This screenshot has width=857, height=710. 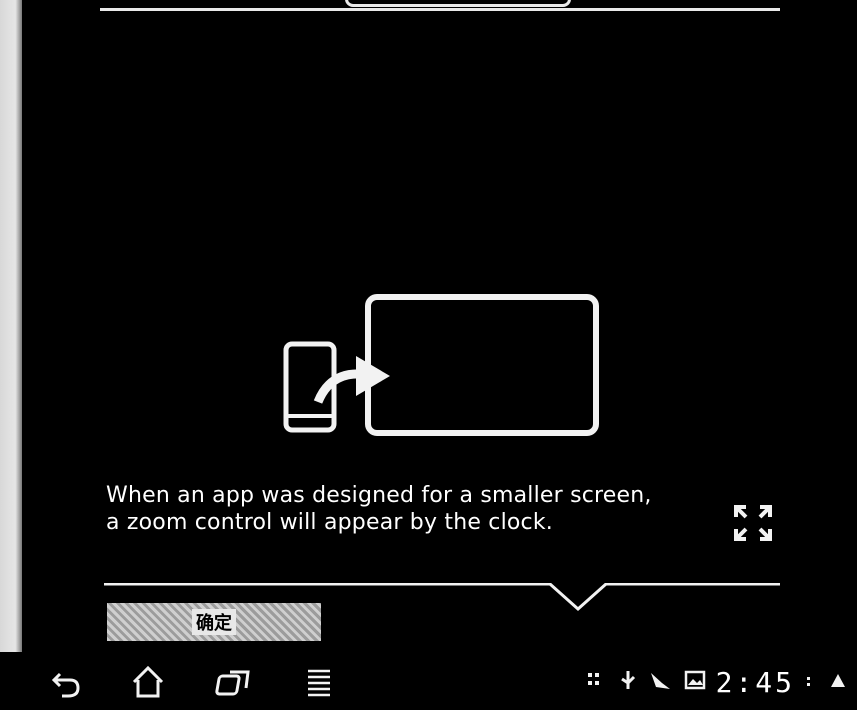 I want to click on ok-button: 确定, so click(x=214, y=622).